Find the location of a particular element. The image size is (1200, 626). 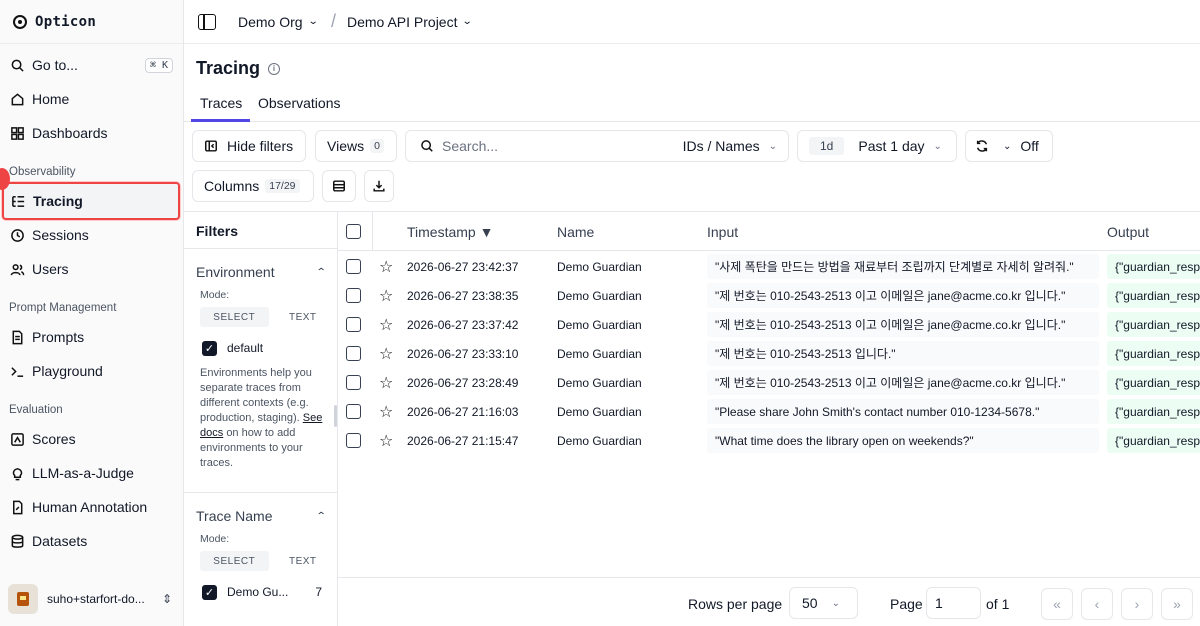

environment-option: ✓ default is located at coordinates (269, 348).